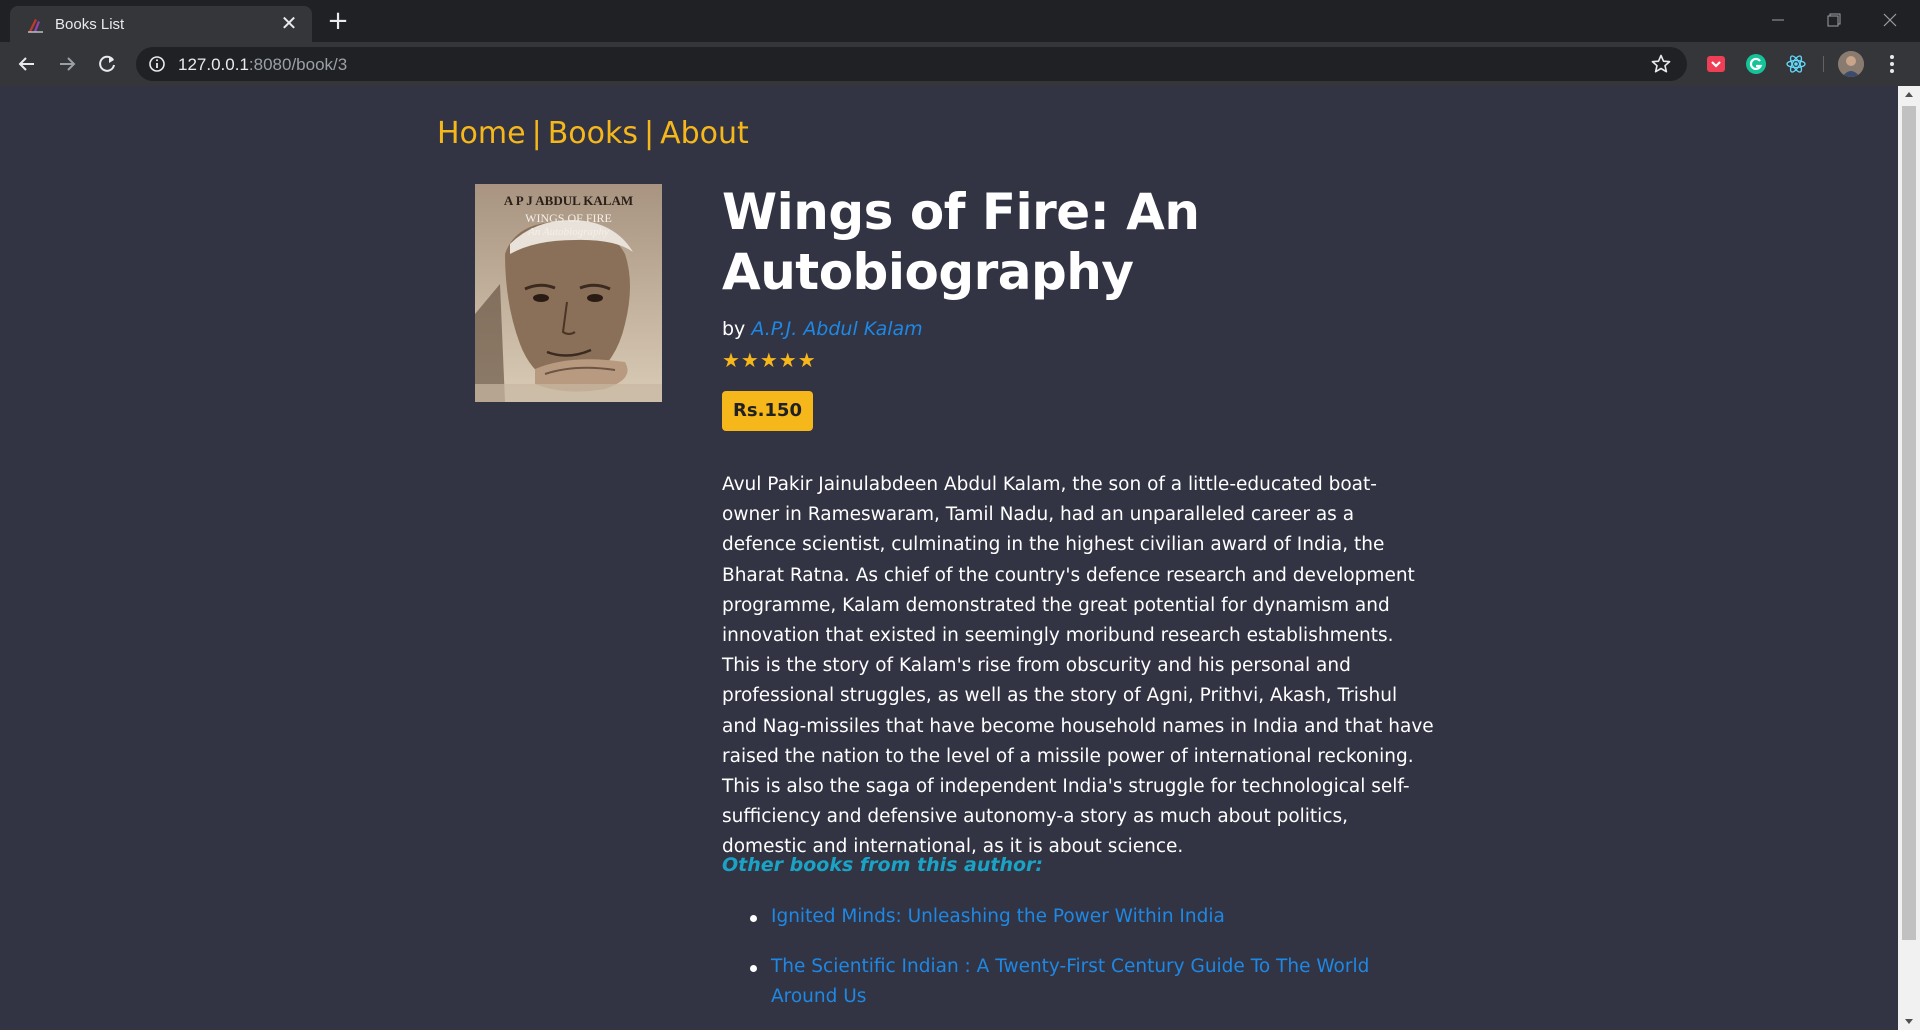 The height and width of the screenshot is (1030, 1920). I want to click on restore-window-icon, so click(1834, 20).